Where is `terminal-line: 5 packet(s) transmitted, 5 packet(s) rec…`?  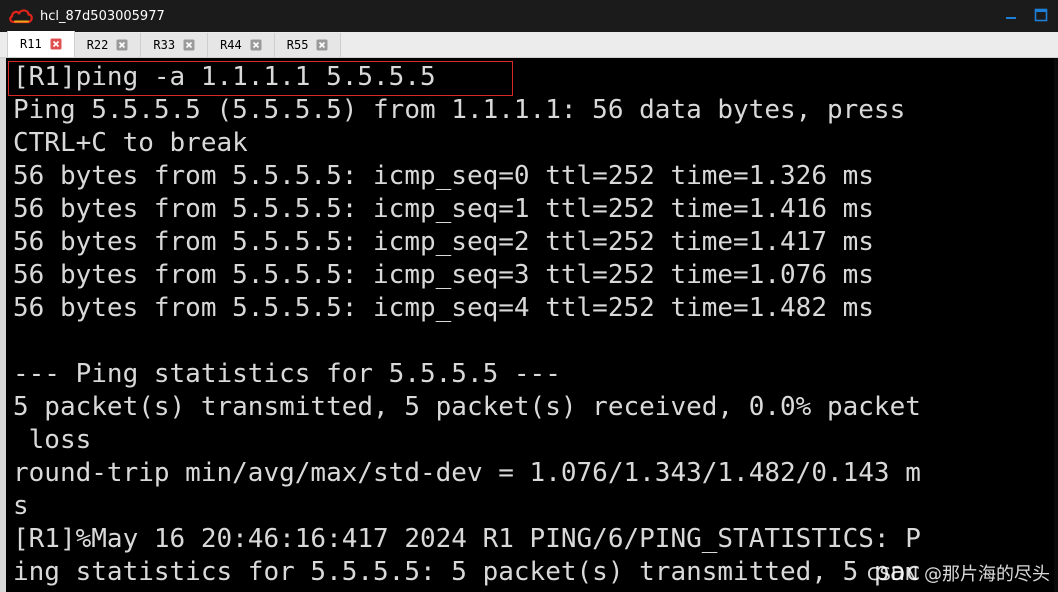 terminal-line: 5 packet(s) transmitted, 5 packet(s) rec… is located at coordinates (467, 407).